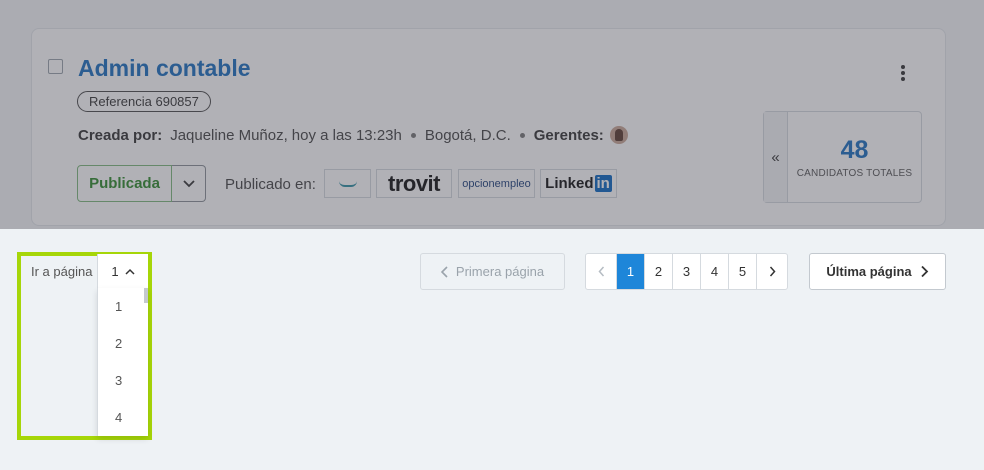 The height and width of the screenshot is (470, 984). Describe the element at coordinates (122, 271) in the screenshot. I see `goto-page-select: 1` at that location.